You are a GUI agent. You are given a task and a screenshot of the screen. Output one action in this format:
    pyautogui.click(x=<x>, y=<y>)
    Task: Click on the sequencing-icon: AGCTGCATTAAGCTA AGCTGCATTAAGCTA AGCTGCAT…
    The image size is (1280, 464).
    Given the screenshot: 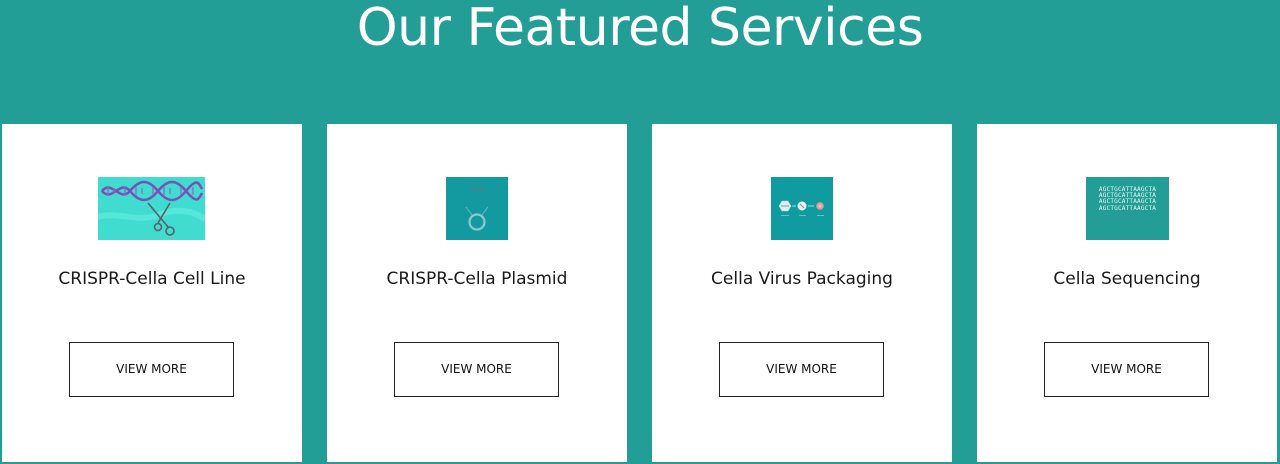 What is the action you would take?
    pyautogui.click(x=1127, y=208)
    